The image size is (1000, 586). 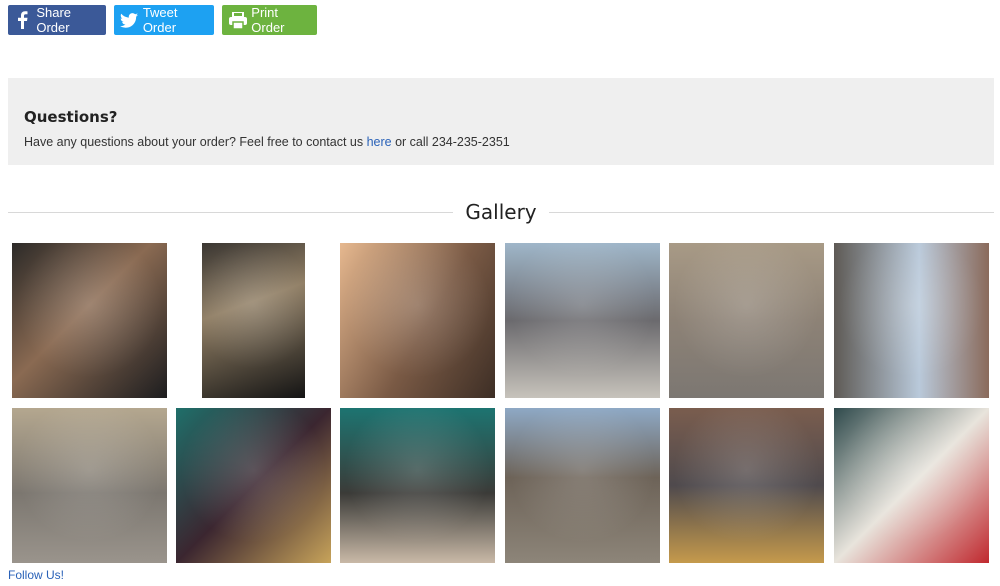 I want to click on gallery-divider-right, so click(x=771, y=212).